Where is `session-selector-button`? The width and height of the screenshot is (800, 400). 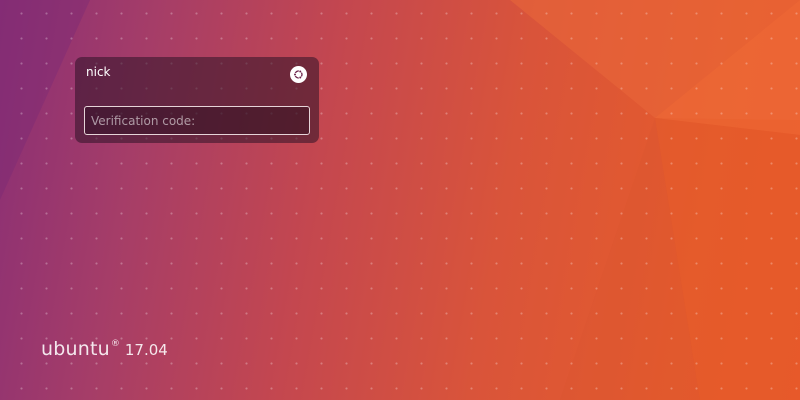 session-selector-button is located at coordinates (298, 74).